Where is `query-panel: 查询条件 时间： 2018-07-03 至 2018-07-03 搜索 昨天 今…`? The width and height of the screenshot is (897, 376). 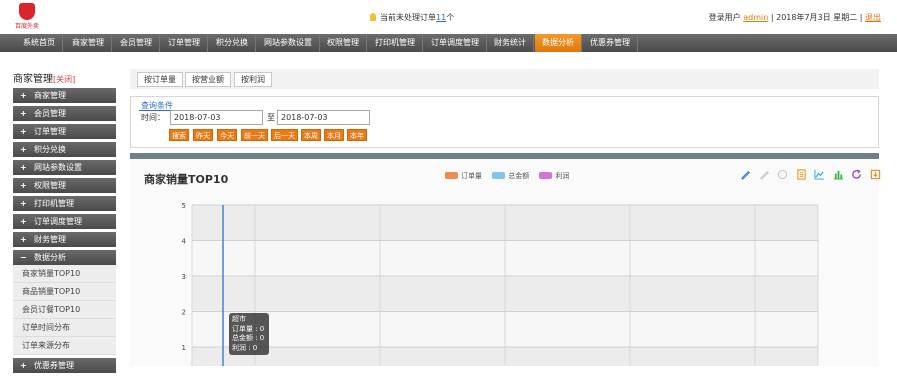
query-panel: 查询条件 时间： 2018-07-03 至 2018-07-03 搜索 昨天 今… is located at coordinates (504, 122).